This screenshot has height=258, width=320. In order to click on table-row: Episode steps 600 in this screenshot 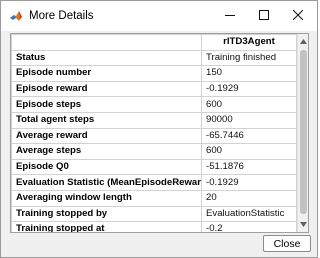, I will do `click(154, 104)`.